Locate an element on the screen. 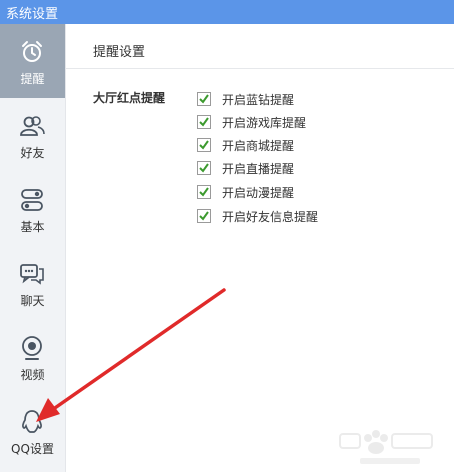 Image resolution: width=454 pixels, height=472 pixels. sidebar: 提醒 好友 基本 聊天 视频 QQ设置 is located at coordinates (32, 248).